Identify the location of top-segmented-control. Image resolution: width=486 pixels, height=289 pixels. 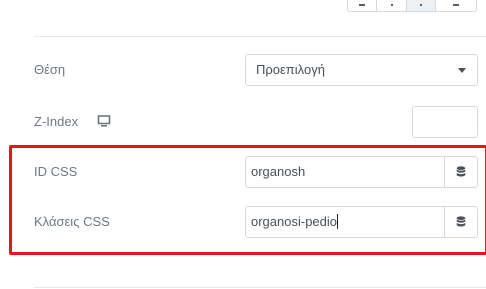
(412, 6).